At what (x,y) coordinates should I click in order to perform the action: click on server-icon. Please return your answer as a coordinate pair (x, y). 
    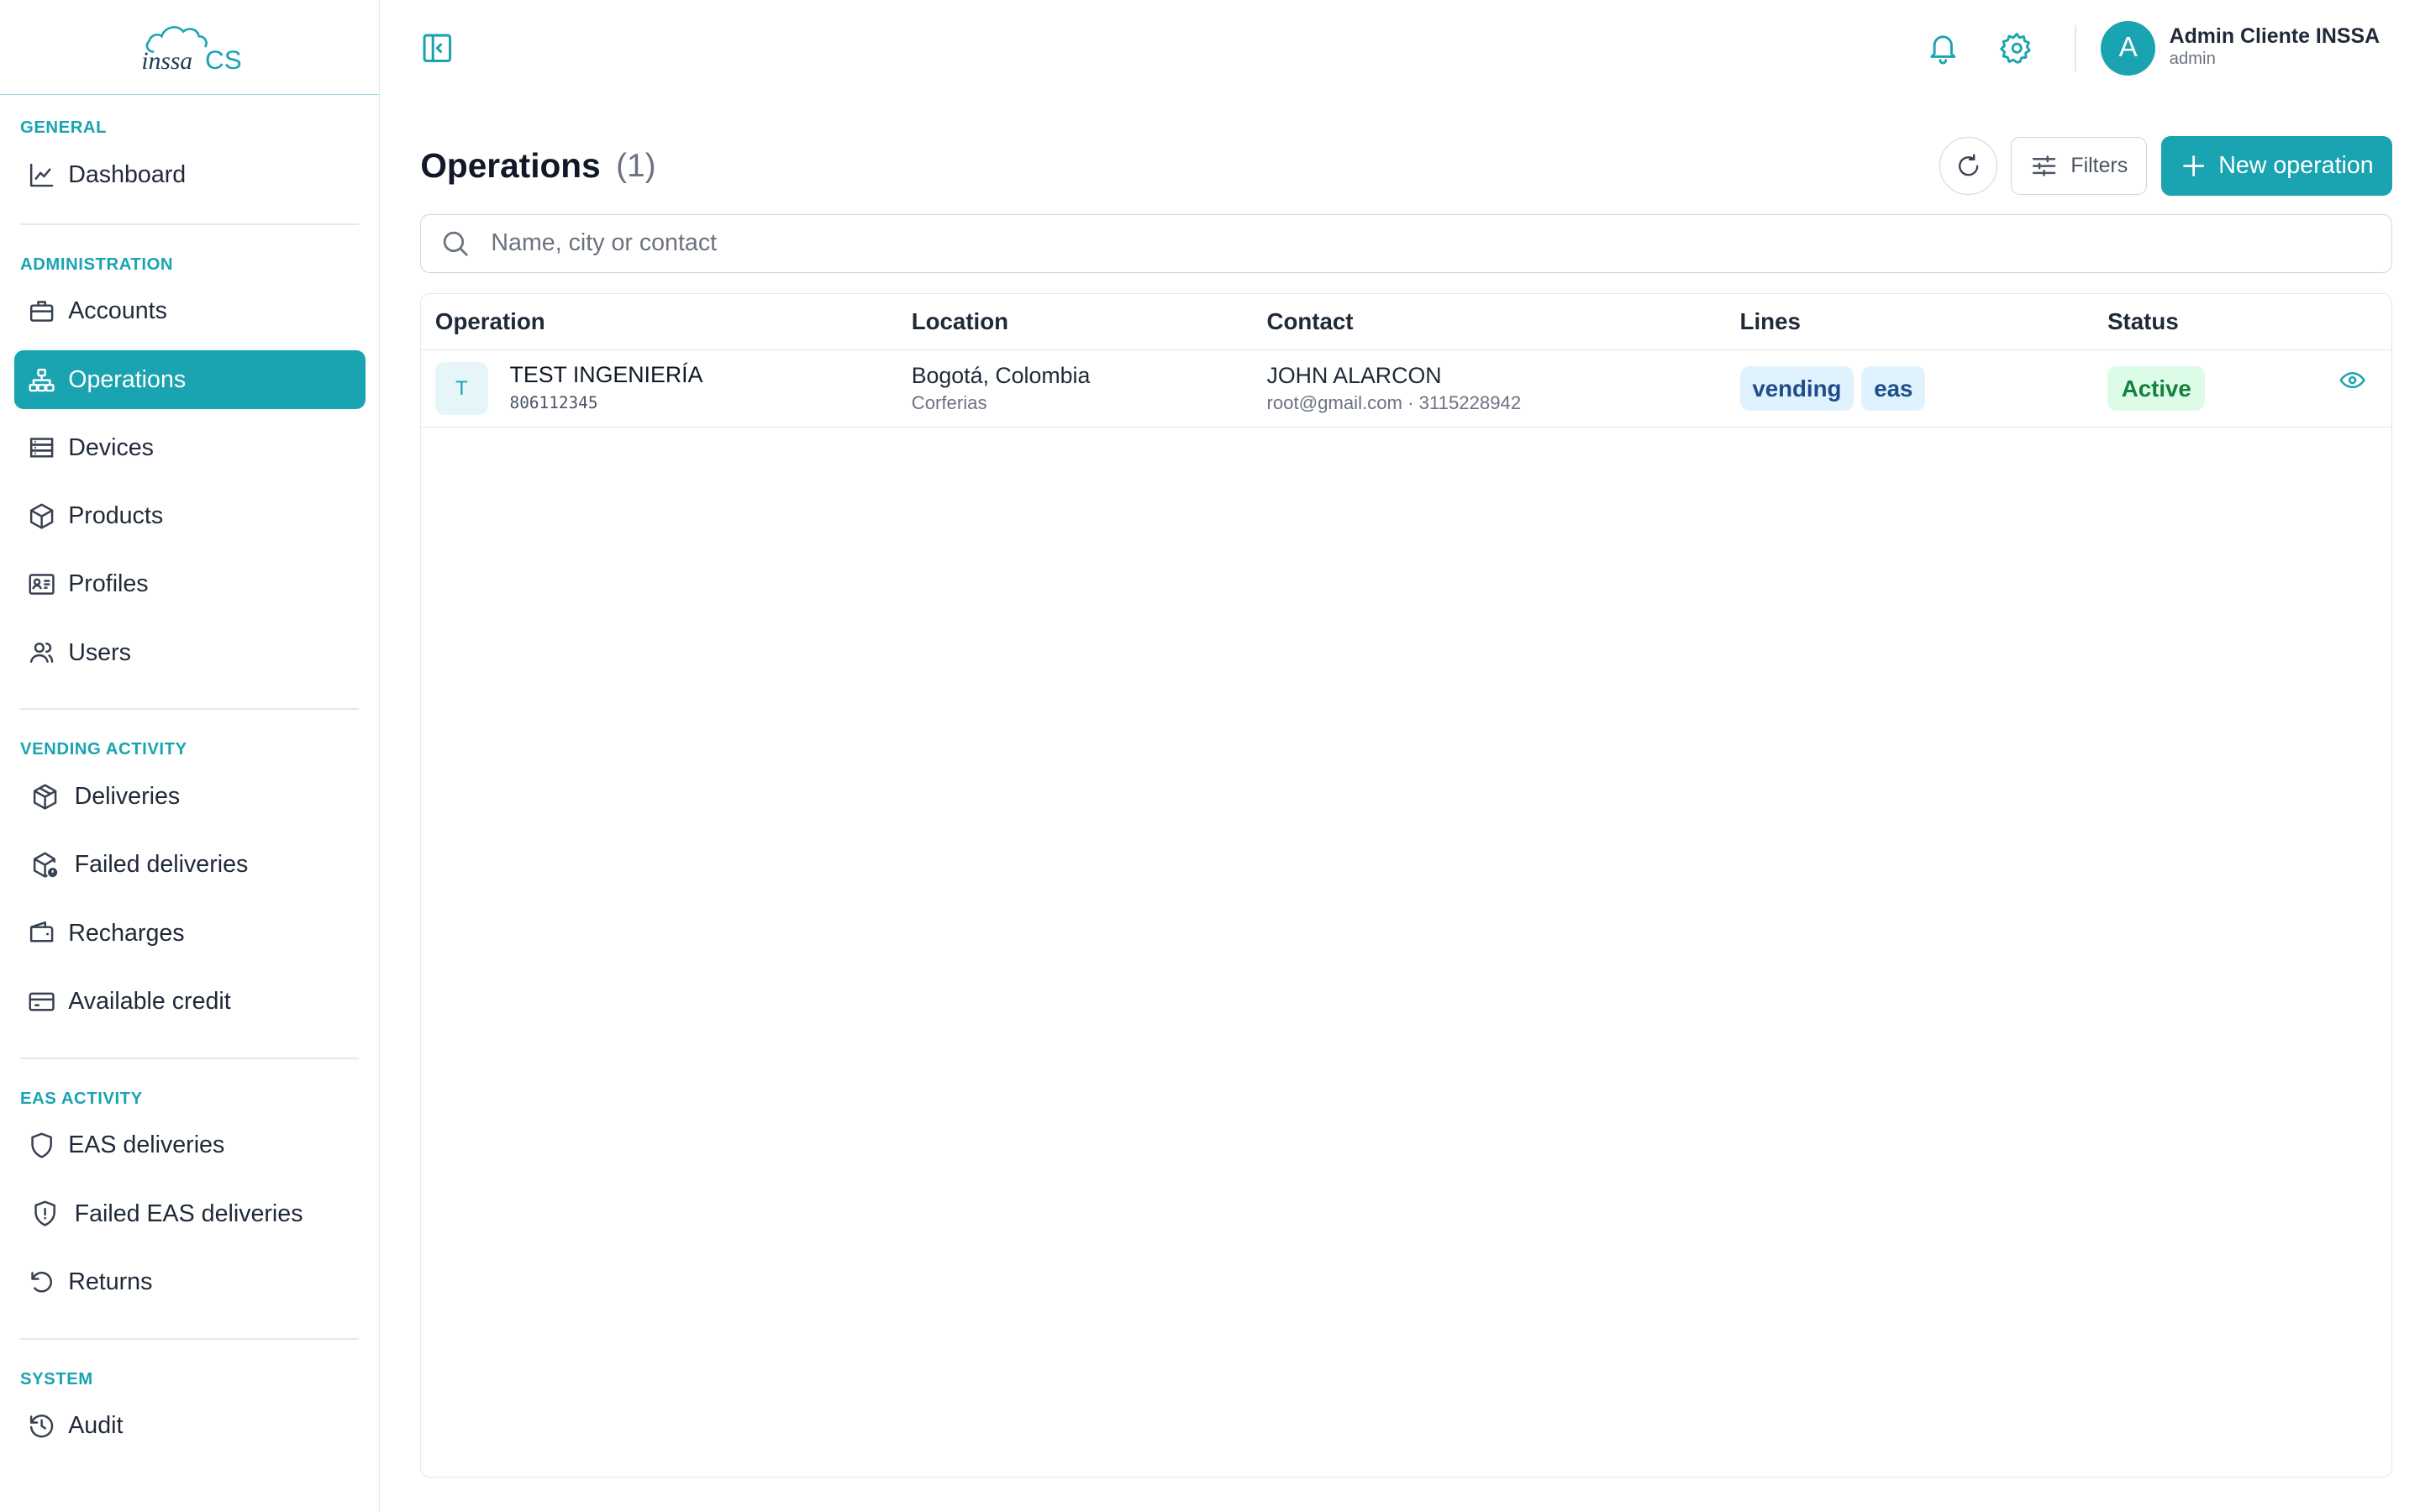
    Looking at the image, I should click on (41, 448).